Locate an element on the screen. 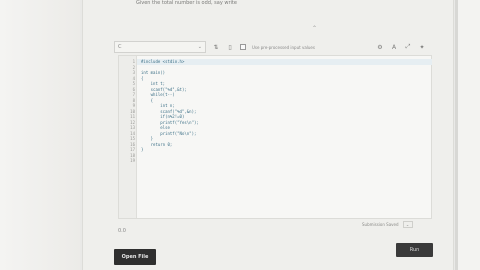 This screenshot has height=270, width=480. collapse-caret-icon: ⌃ is located at coordinates (314, 28).